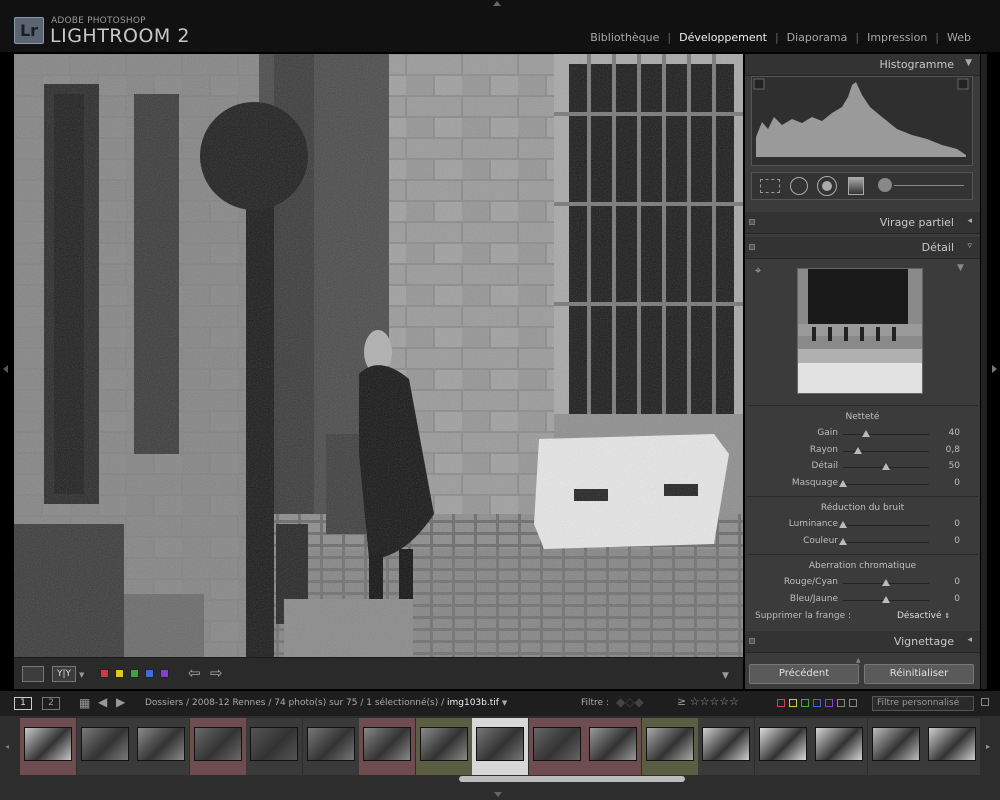 This screenshot has height=800, width=1000. I want to click on module-develop: Développement, so click(723, 37).